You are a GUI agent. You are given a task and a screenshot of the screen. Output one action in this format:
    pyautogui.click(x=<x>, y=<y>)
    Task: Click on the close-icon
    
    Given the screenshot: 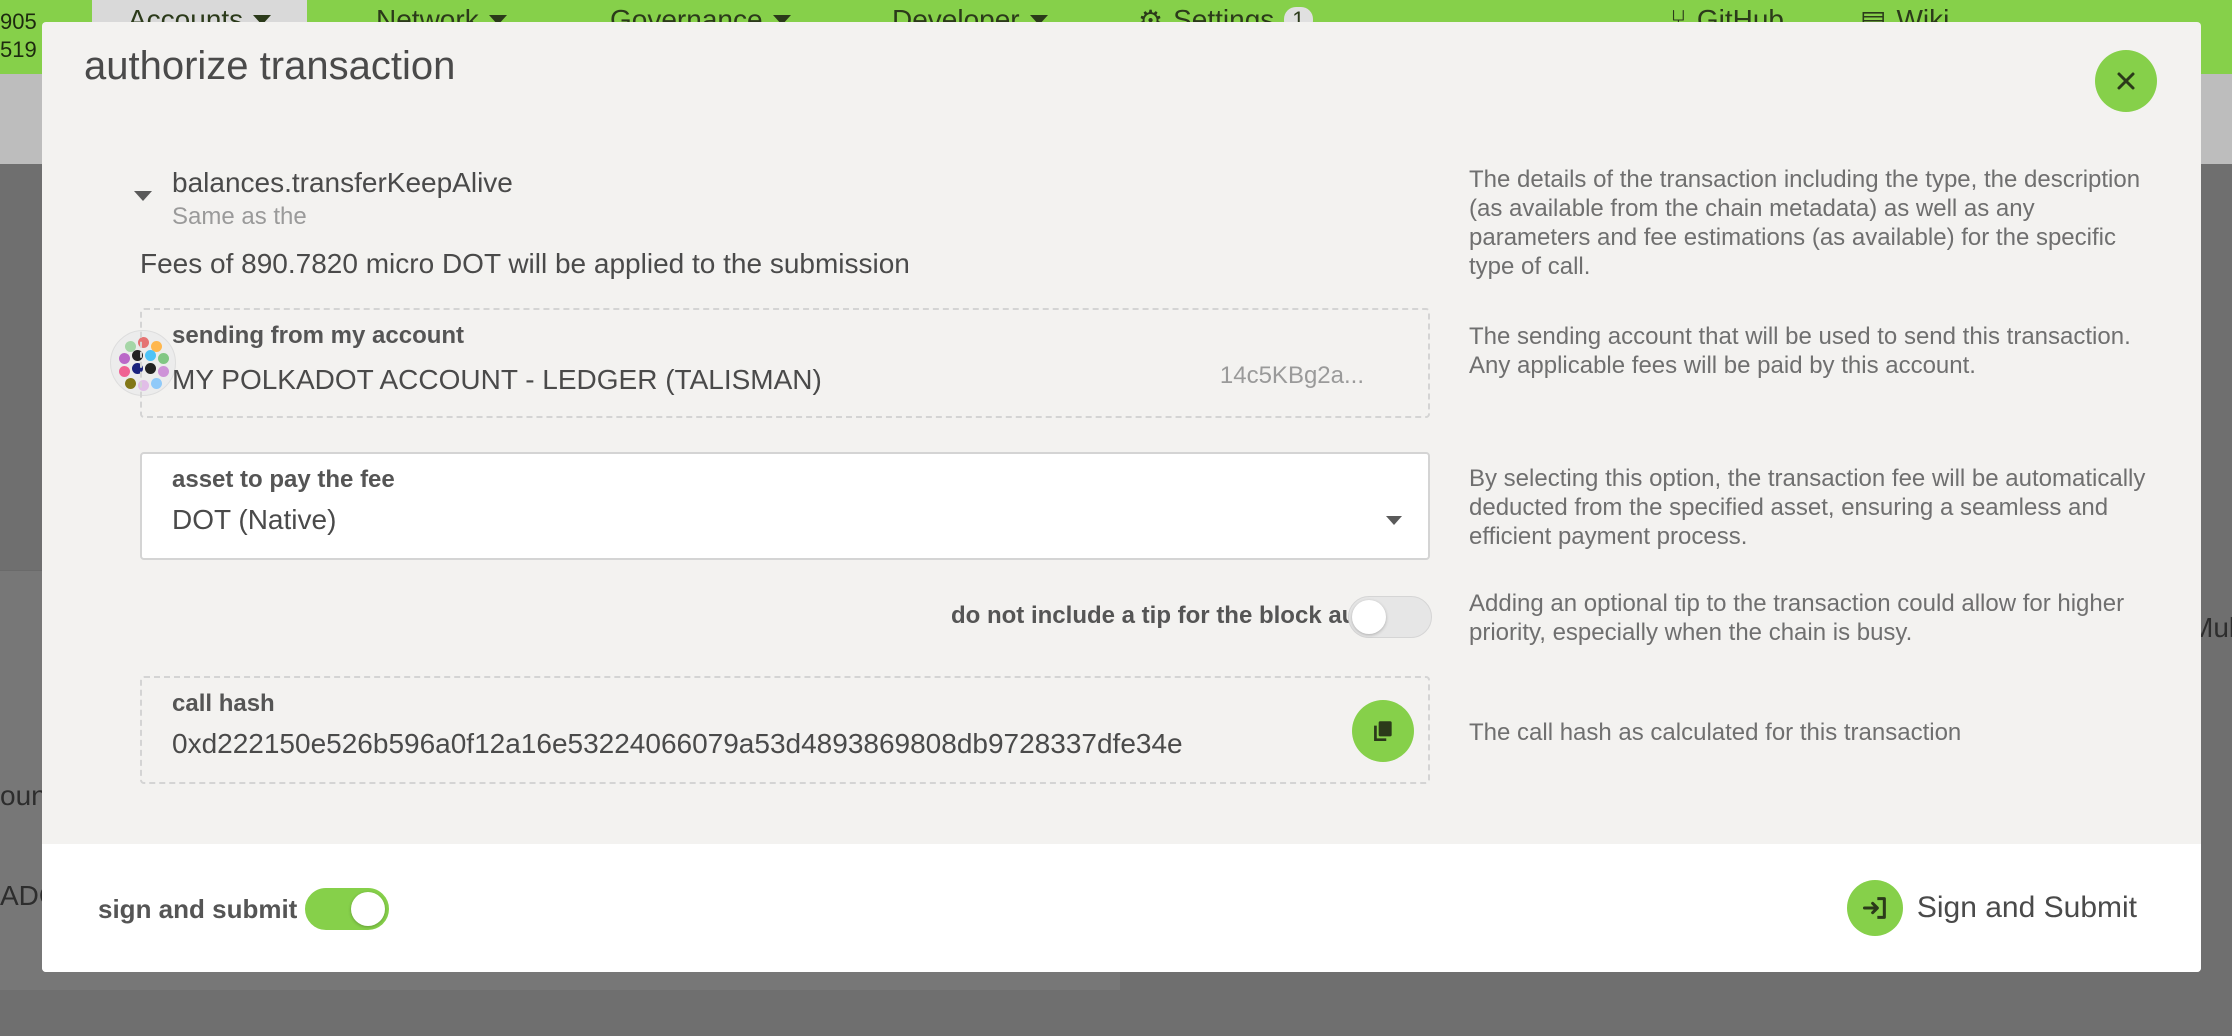 What is the action you would take?
    pyautogui.click(x=2126, y=81)
    